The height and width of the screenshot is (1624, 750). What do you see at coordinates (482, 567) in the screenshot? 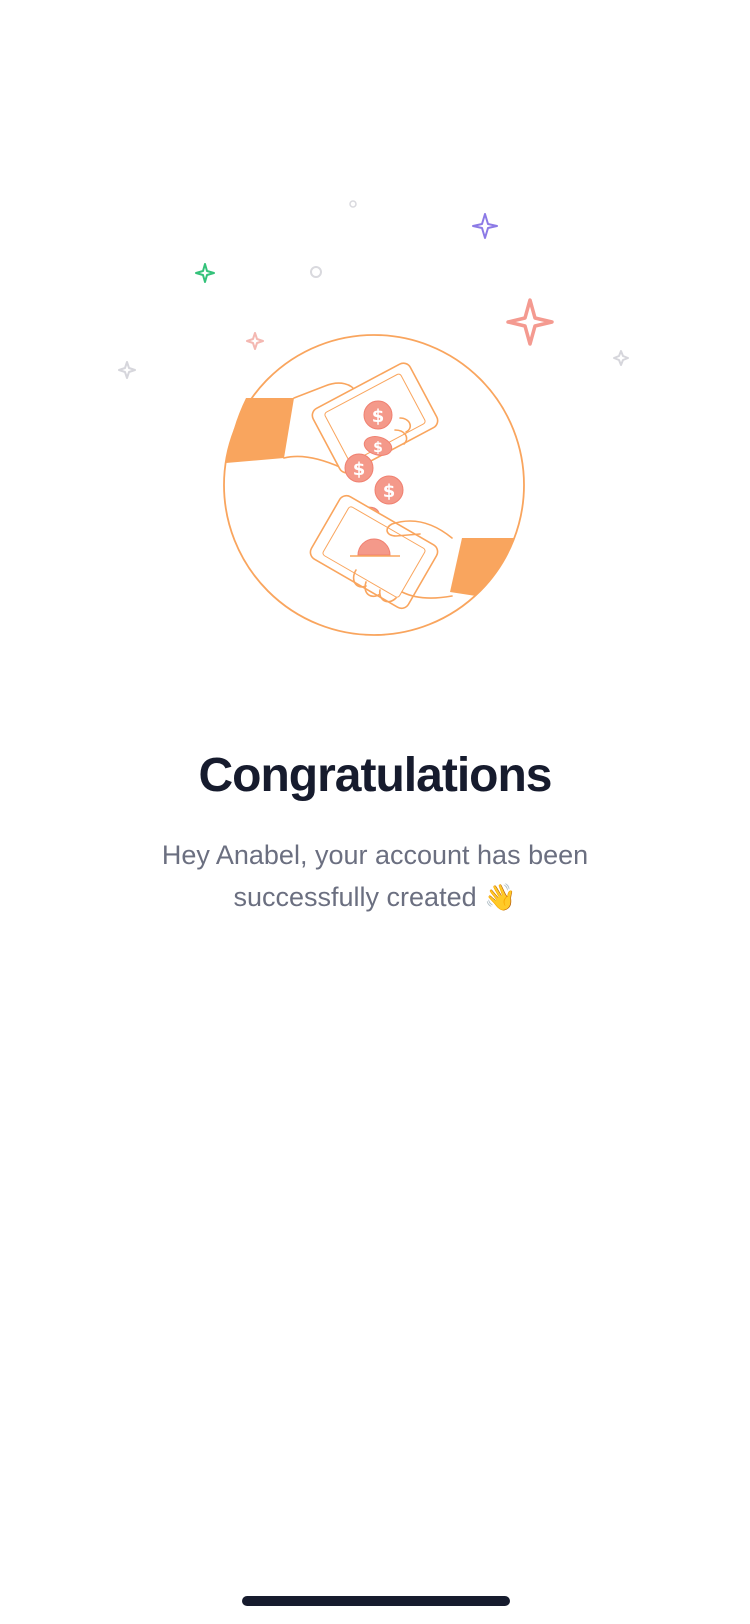
I see `sleeve-bottom-right` at bounding box center [482, 567].